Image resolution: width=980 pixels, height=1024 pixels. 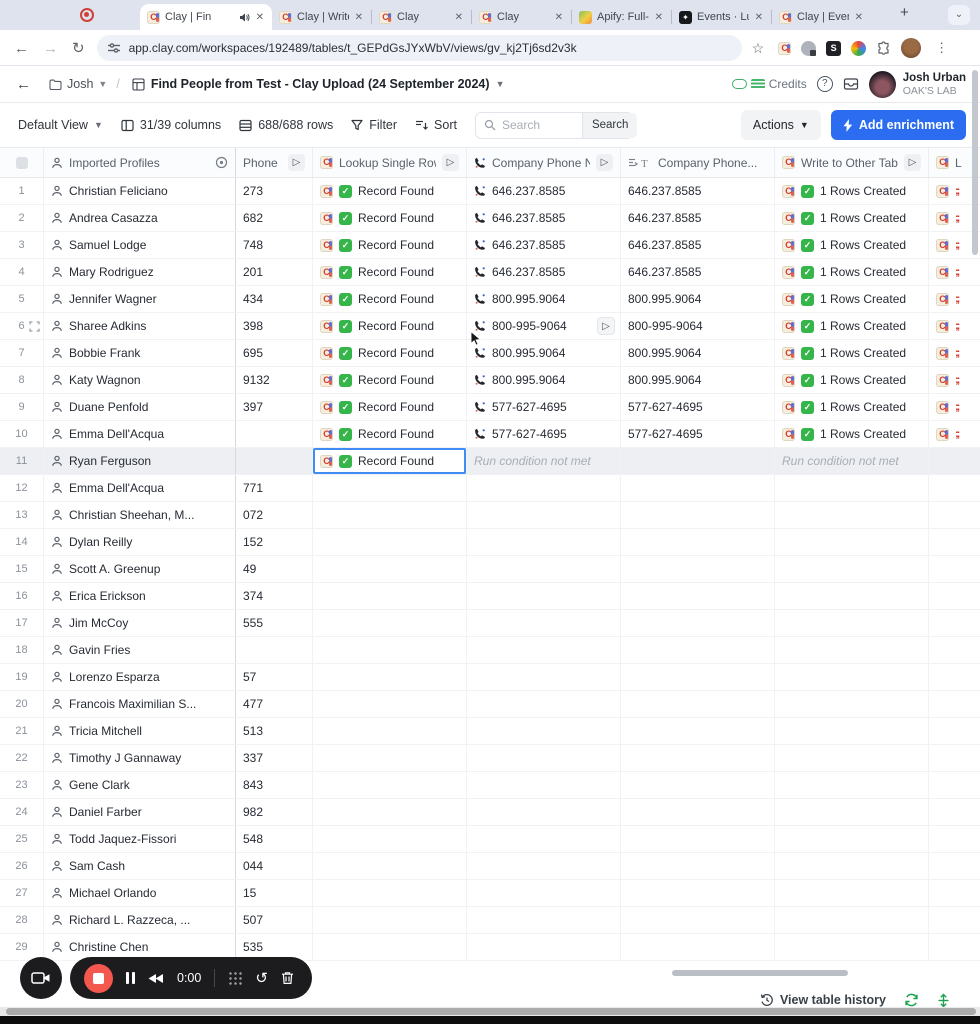 What do you see at coordinates (490, 866) in the screenshot?
I see `table-row: 26 Sam Cash 044` at bounding box center [490, 866].